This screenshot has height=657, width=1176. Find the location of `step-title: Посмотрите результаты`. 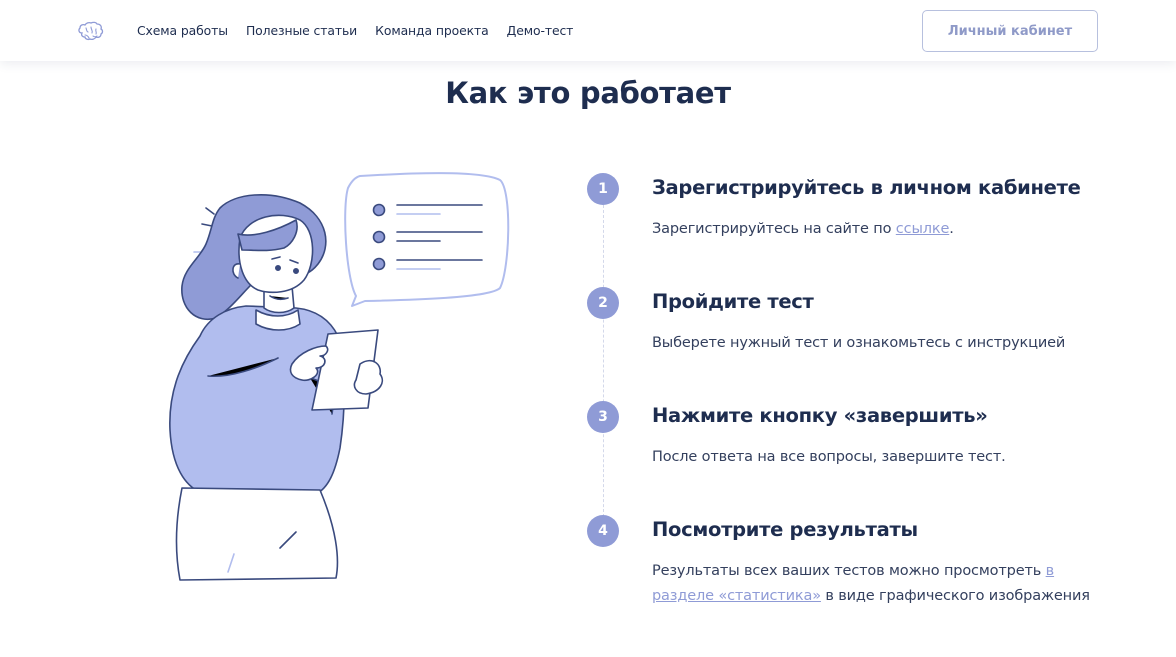

step-title: Посмотрите результаты is located at coordinates (785, 529).